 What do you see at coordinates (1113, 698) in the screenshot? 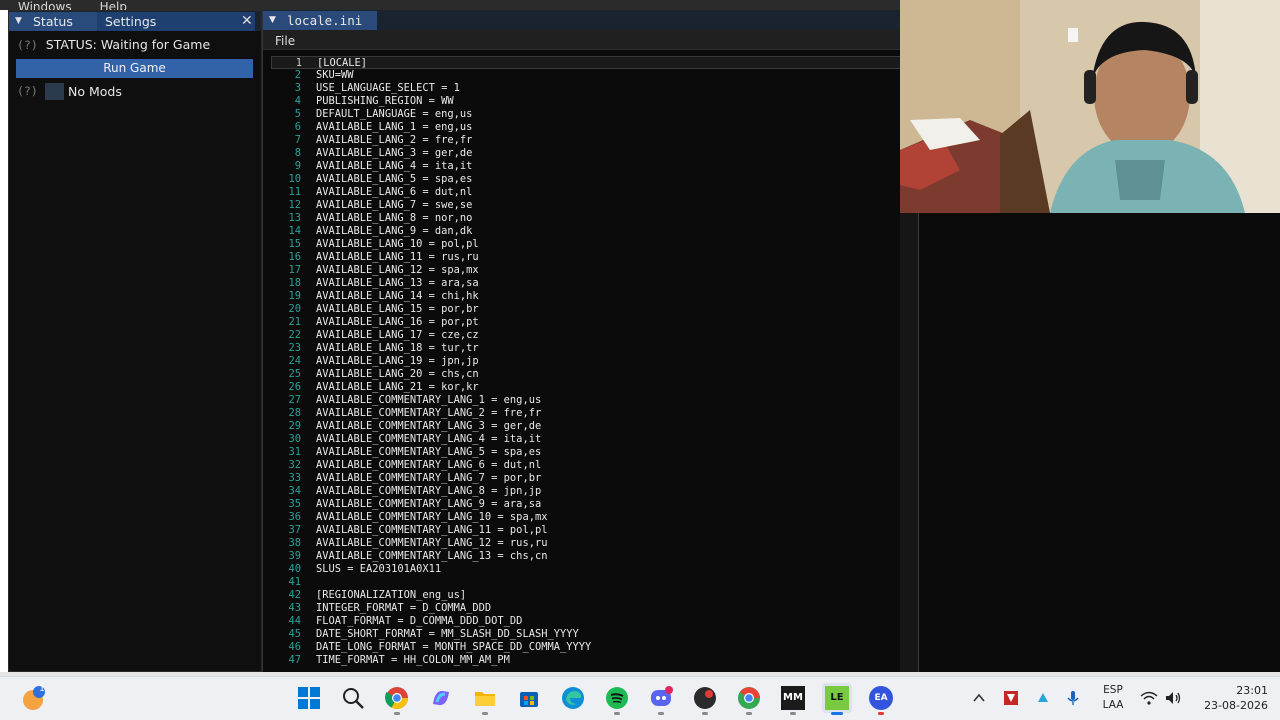
I see `input-language-indicator: ESP LAA` at bounding box center [1113, 698].